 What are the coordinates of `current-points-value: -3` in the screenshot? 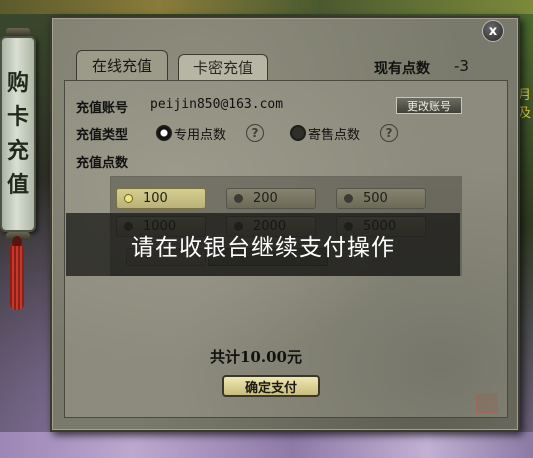 It's located at (461, 66).